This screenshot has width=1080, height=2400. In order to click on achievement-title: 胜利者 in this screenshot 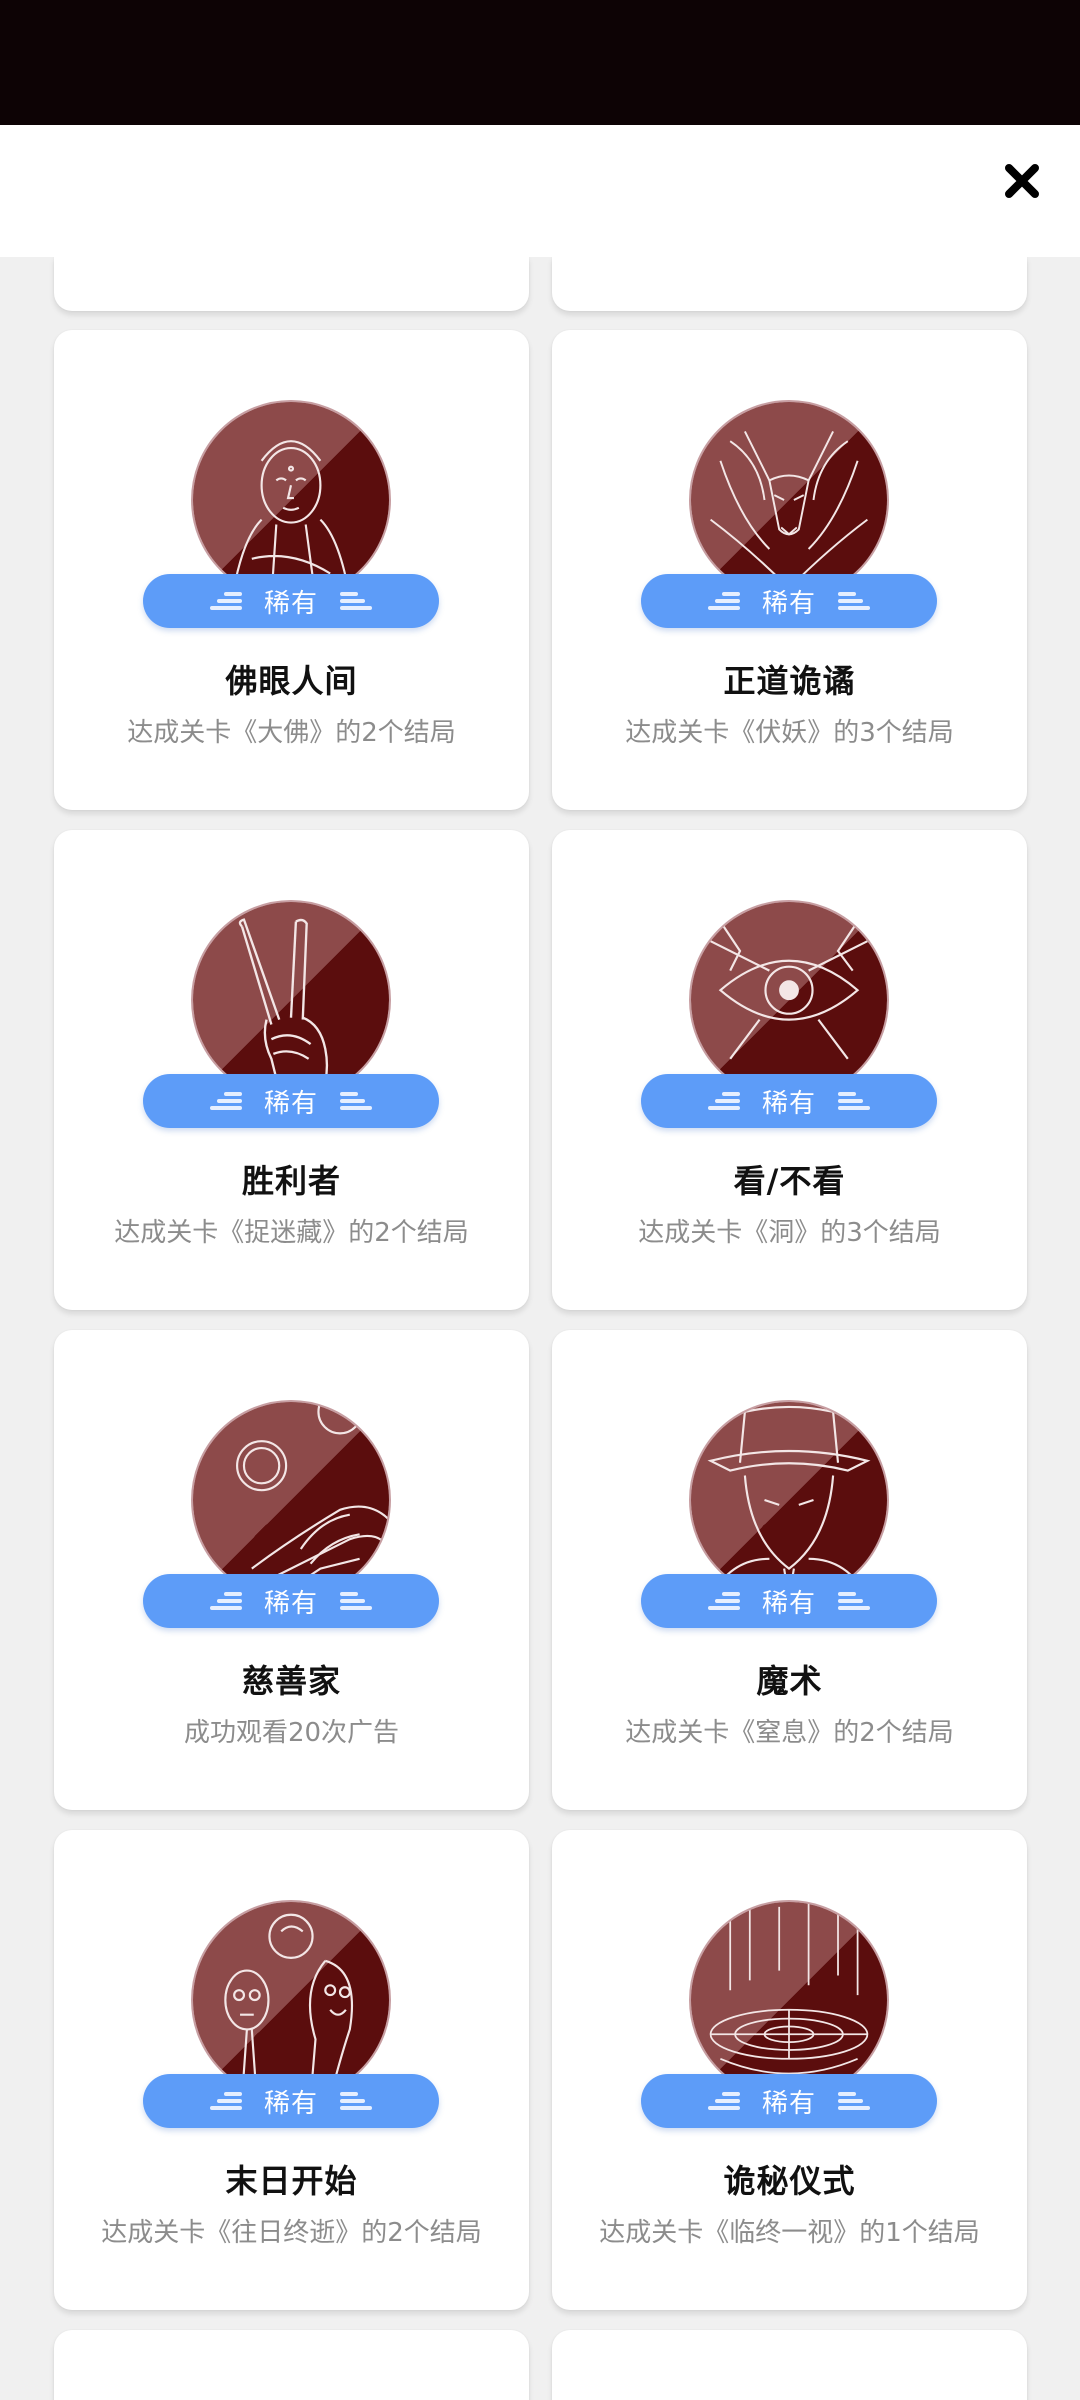, I will do `click(291, 1181)`.